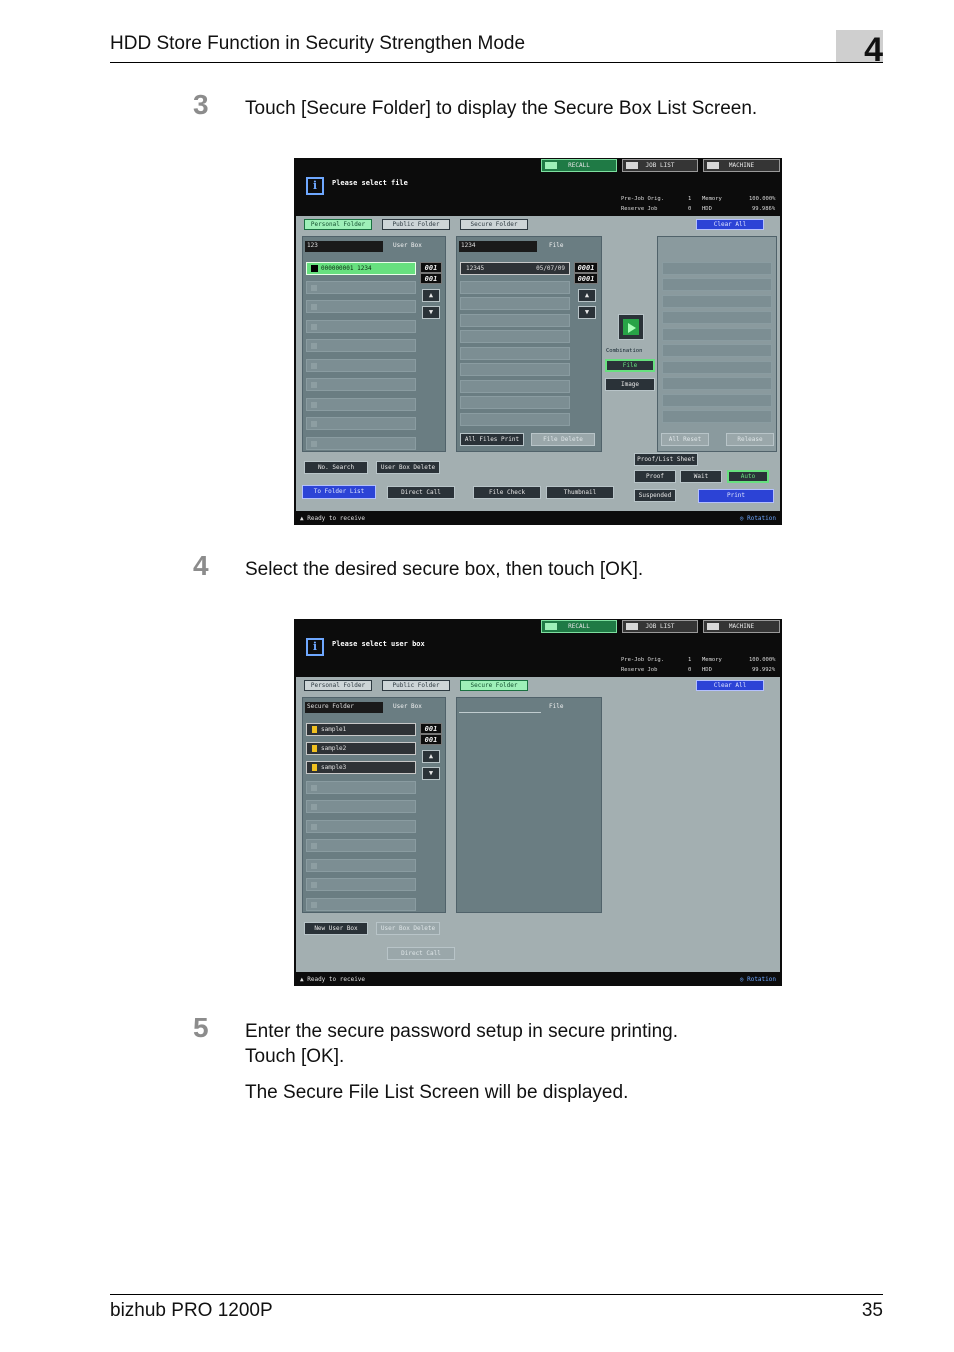  I want to click on auto-button: Auto, so click(748, 476).